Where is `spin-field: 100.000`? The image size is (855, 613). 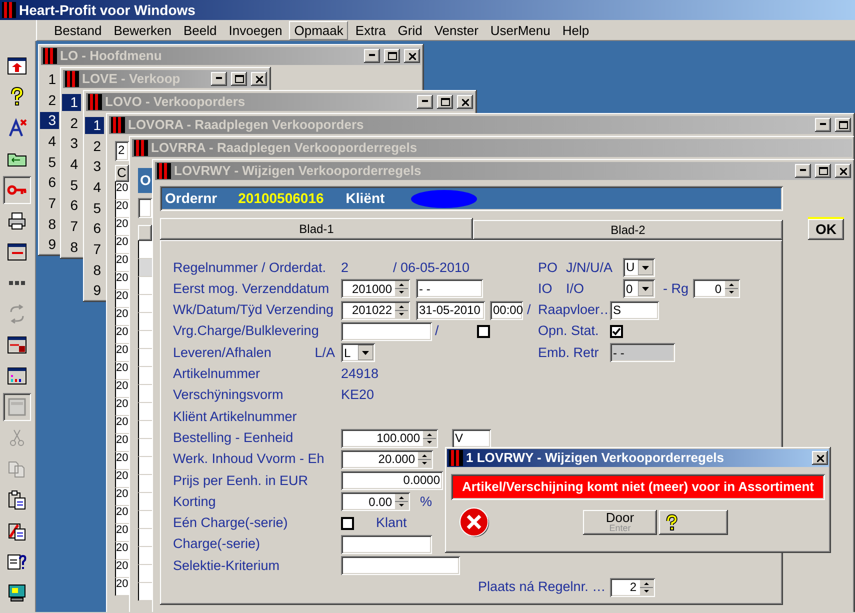 spin-field: 100.000 is located at coordinates (389, 438).